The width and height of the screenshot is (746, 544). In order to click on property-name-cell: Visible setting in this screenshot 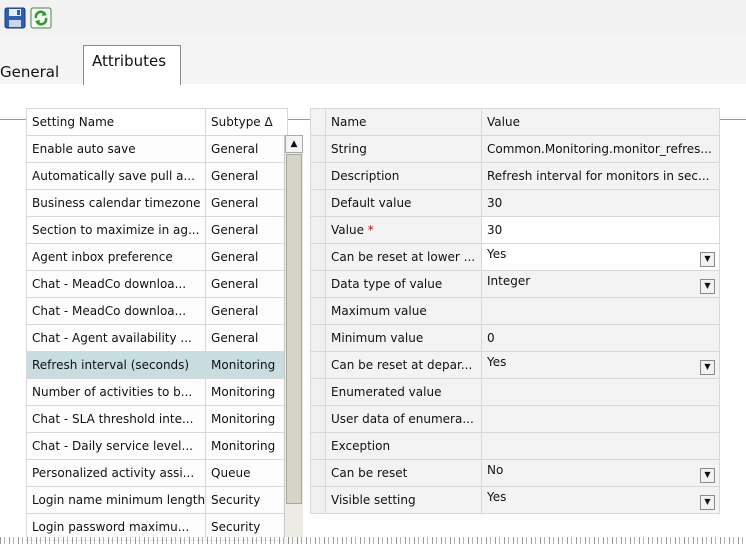, I will do `click(403, 500)`.